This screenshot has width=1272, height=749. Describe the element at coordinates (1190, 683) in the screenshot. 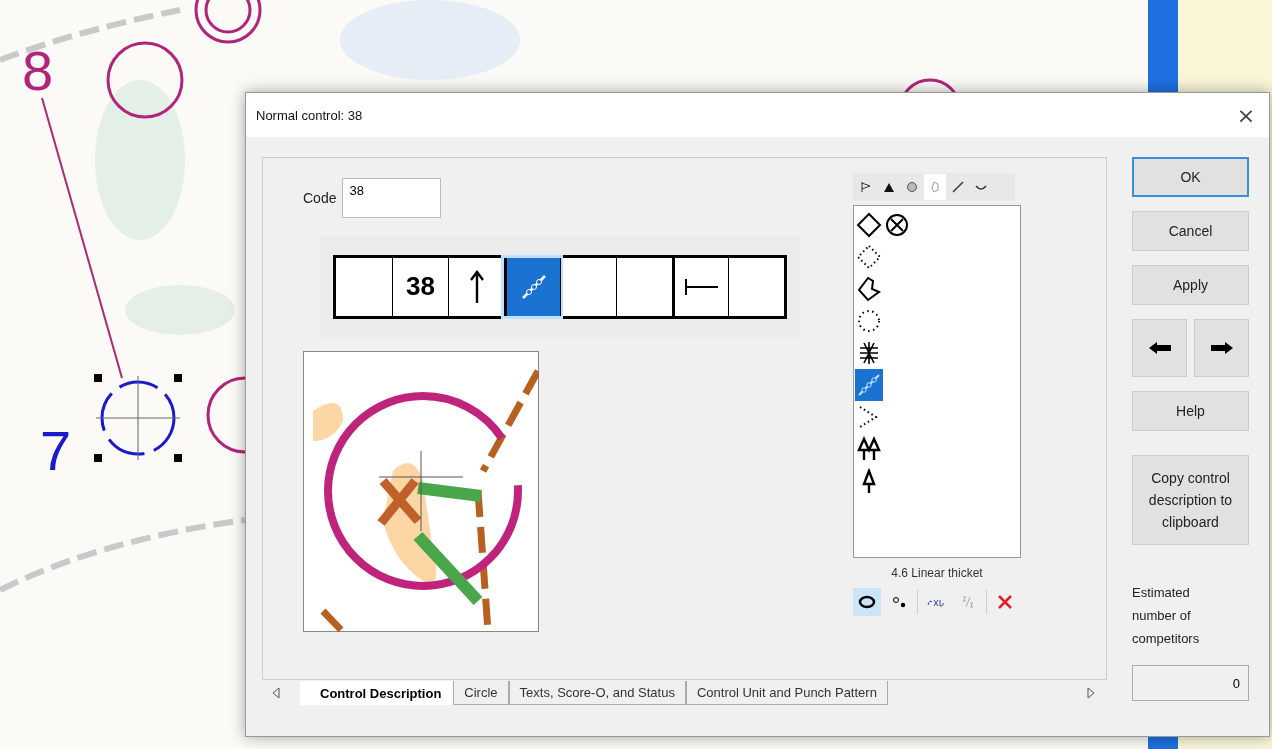

I see `competitors-field: 0` at that location.